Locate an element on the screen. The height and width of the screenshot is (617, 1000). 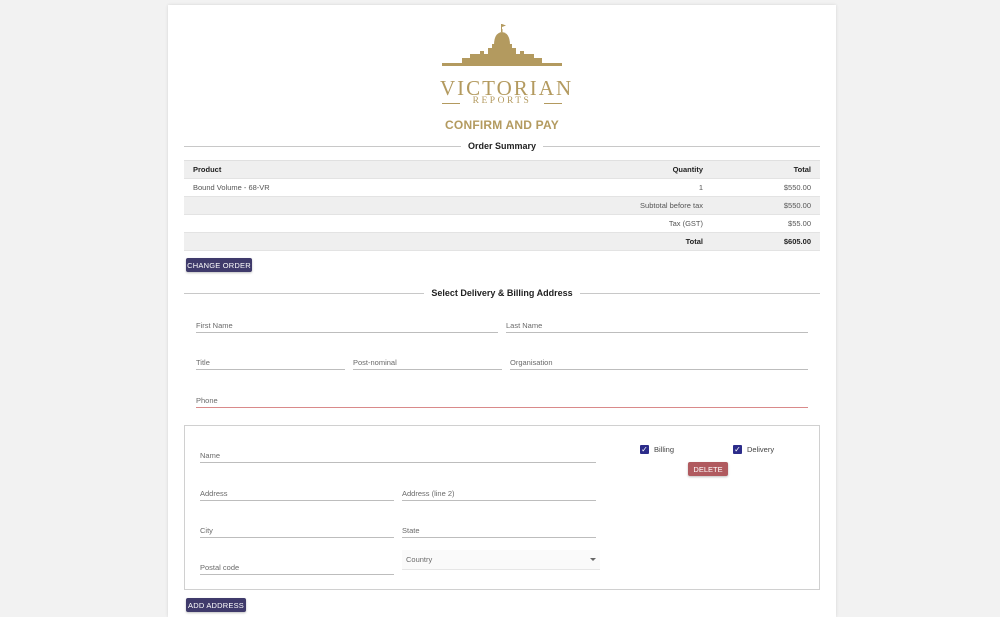
grand-total-value: $605.00 is located at coordinates (766, 241).